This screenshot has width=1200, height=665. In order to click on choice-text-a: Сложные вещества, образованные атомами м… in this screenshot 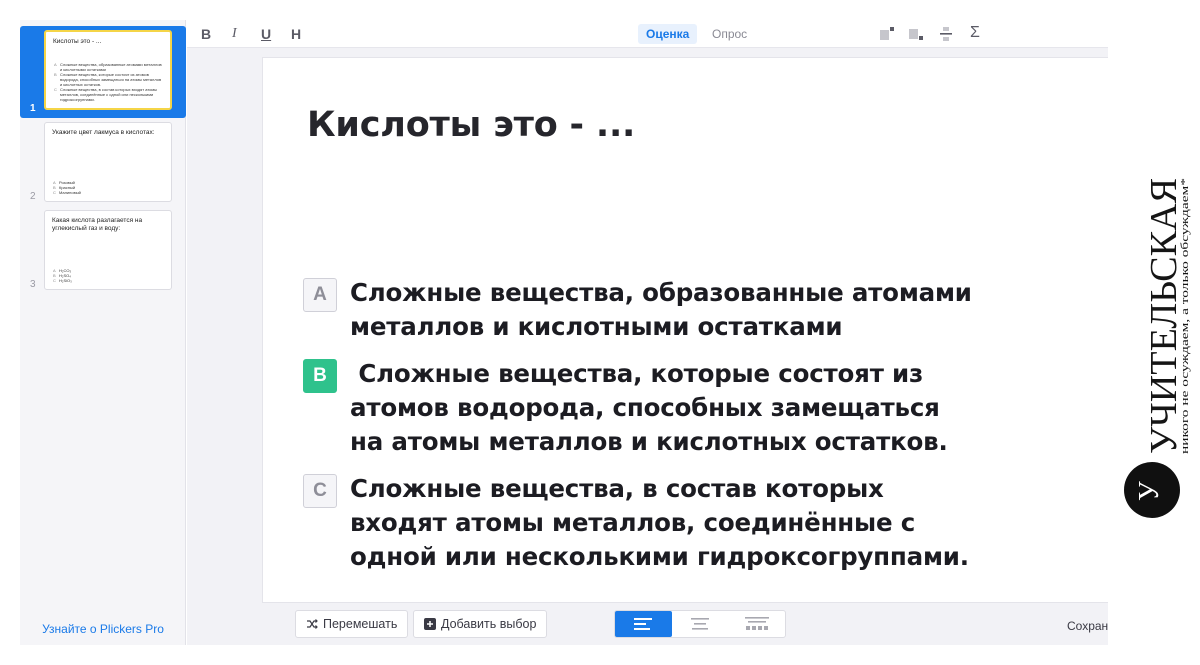, I will do `click(670, 310)`.